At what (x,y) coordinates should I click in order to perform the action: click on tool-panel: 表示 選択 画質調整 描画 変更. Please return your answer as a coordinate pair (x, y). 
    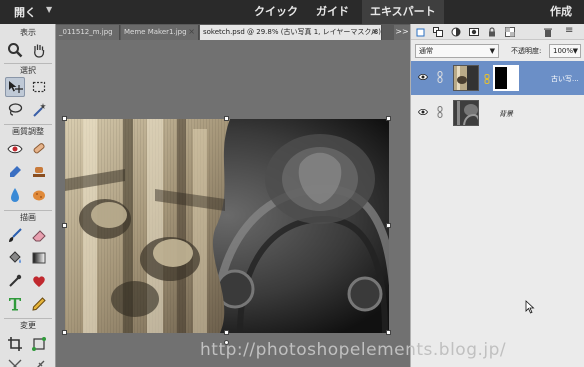
    Looking at the image, I should click on (28, 195).